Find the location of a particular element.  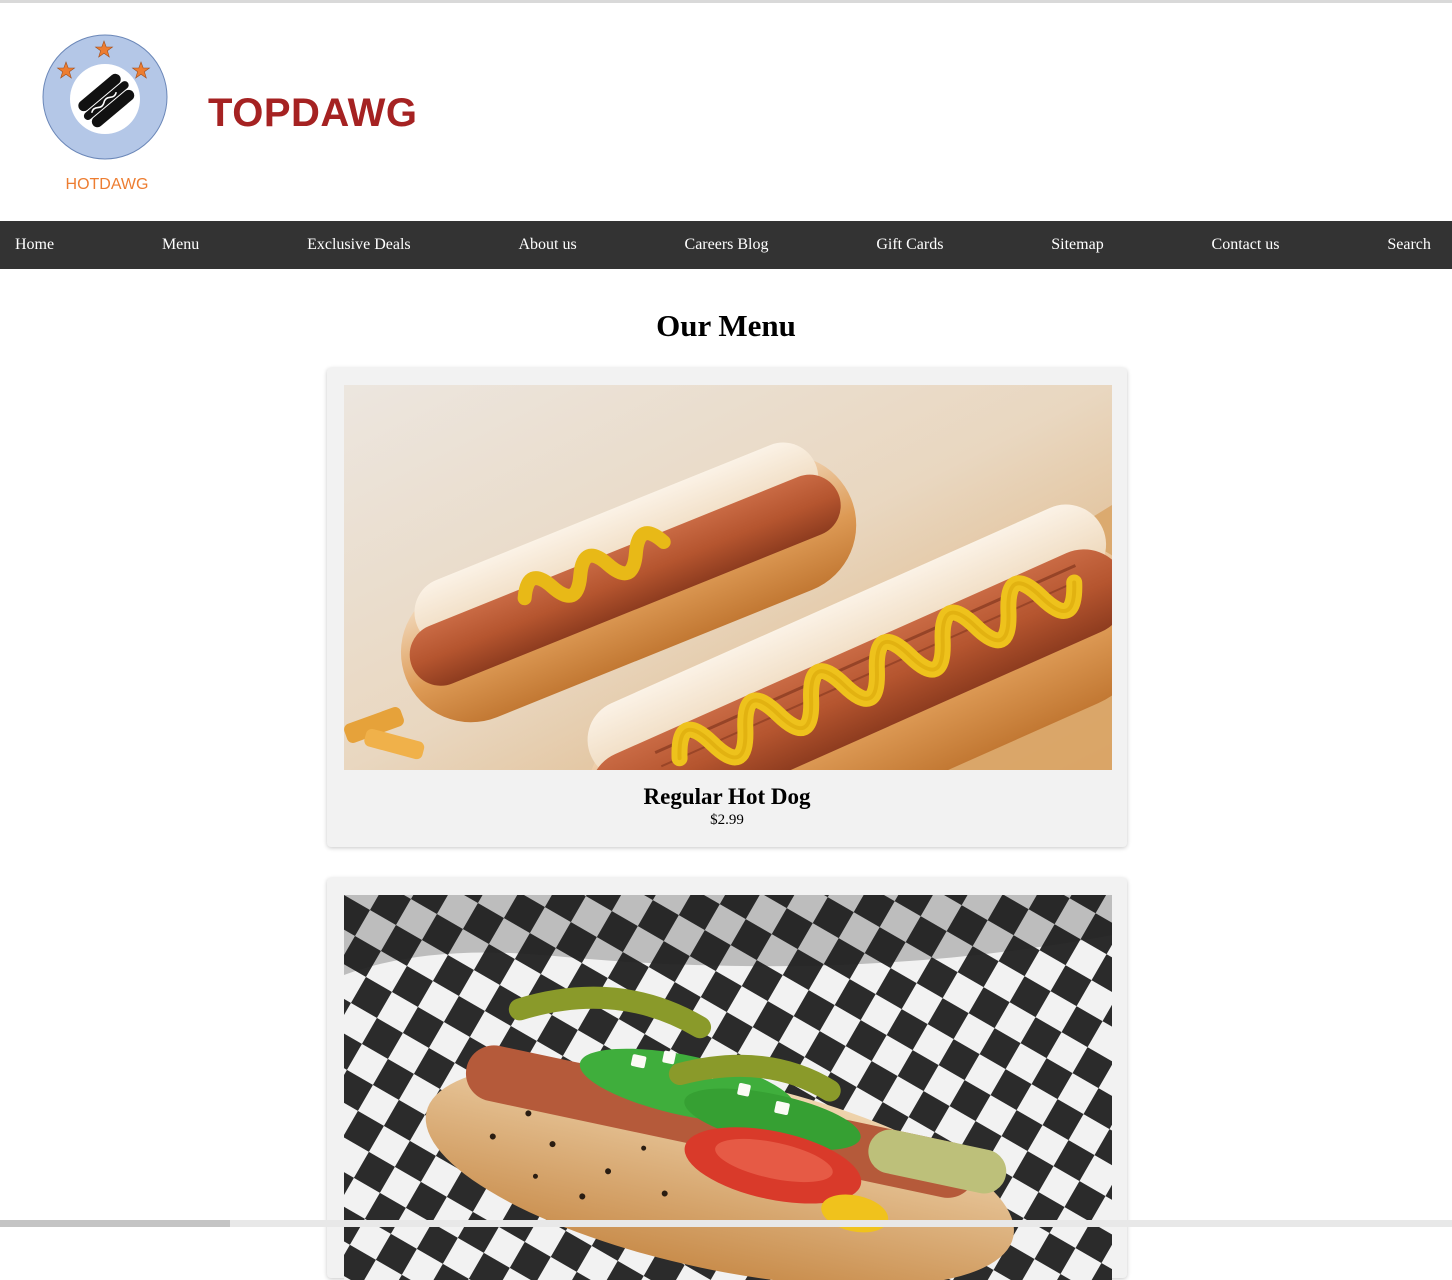

nav-item-menu: Menu is located at coordinates (180, 245).